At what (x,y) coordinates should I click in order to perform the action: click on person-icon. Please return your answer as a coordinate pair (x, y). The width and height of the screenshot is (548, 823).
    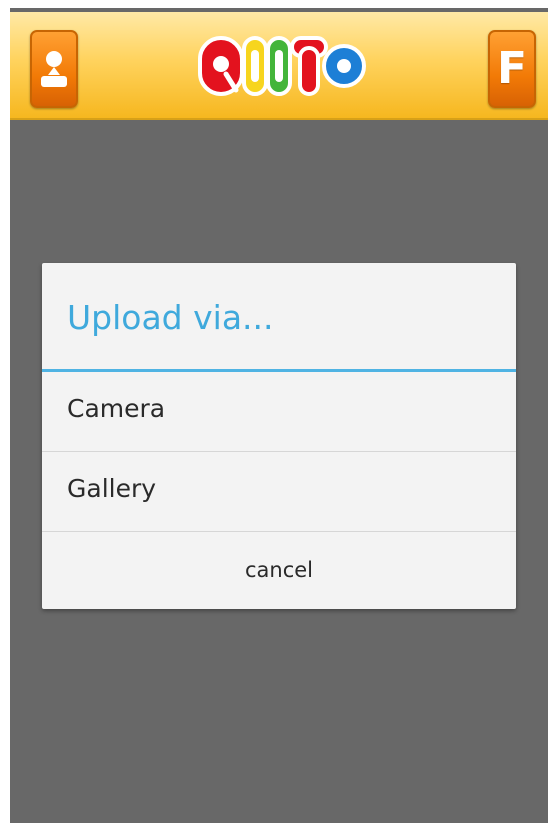
    Looking at the image, I should click on (54, 69).